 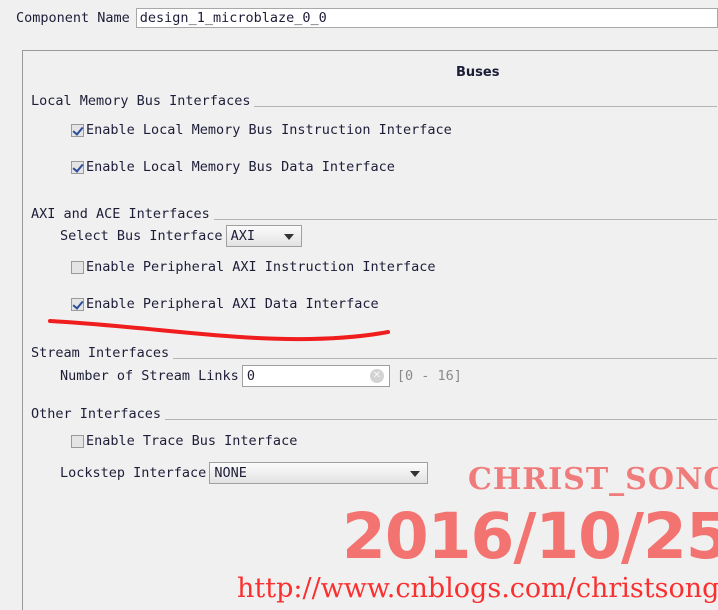 What do you see at coordinates (315, 376) in the screenshot?
I see `number-of-stream-links-input: 0 ✕` at bounding box center [315, 376].